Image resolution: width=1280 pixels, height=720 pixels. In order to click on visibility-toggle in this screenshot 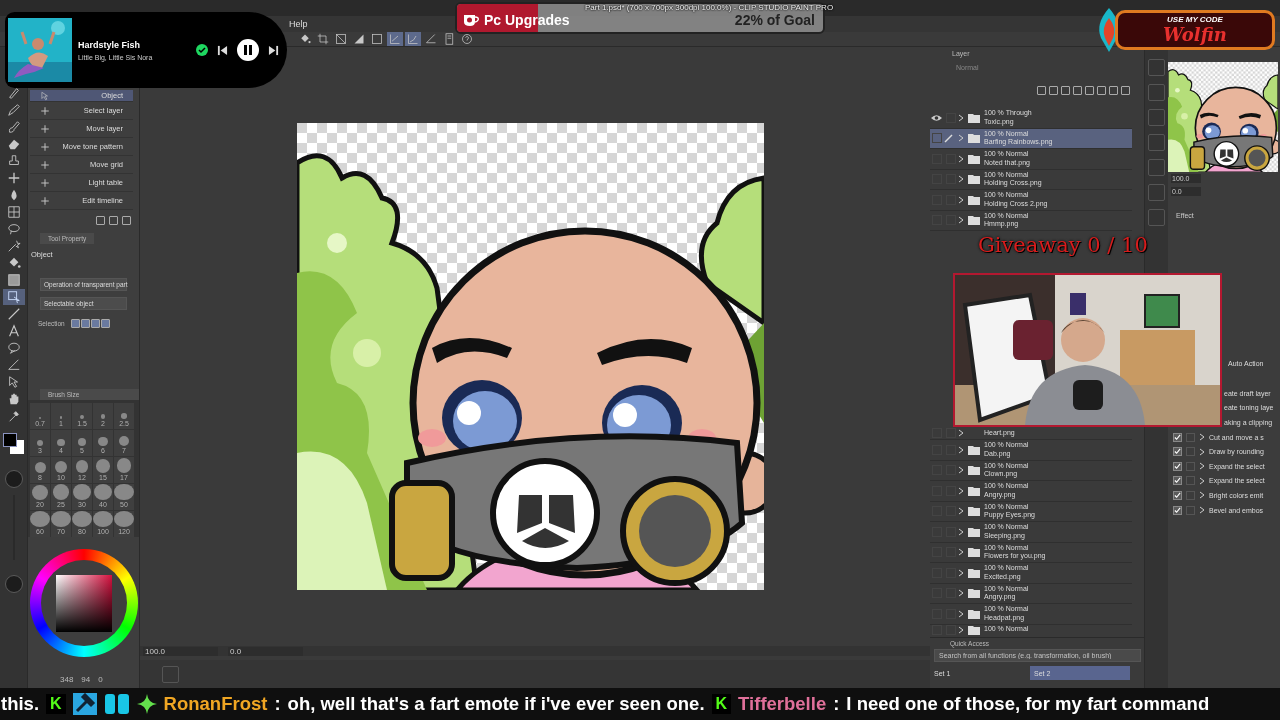, I will do `click(937, 138)`.